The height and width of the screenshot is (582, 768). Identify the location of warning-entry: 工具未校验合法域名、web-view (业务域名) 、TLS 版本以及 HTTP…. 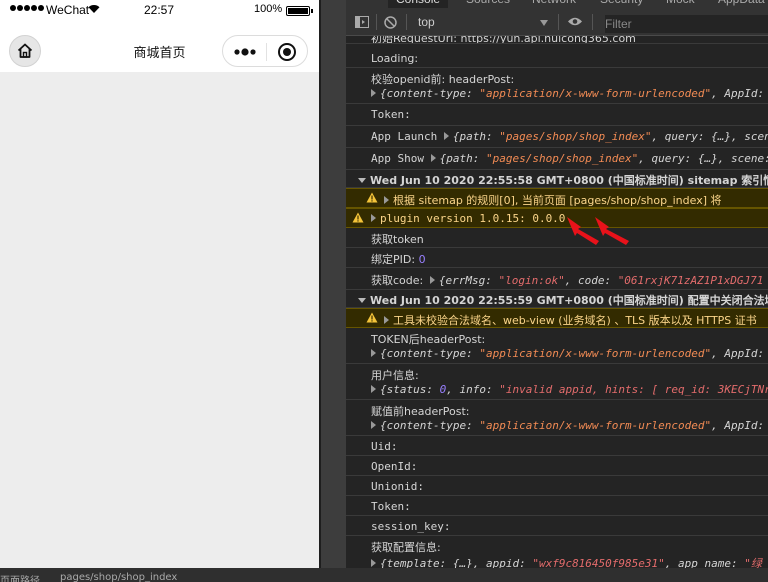
(557, 318).